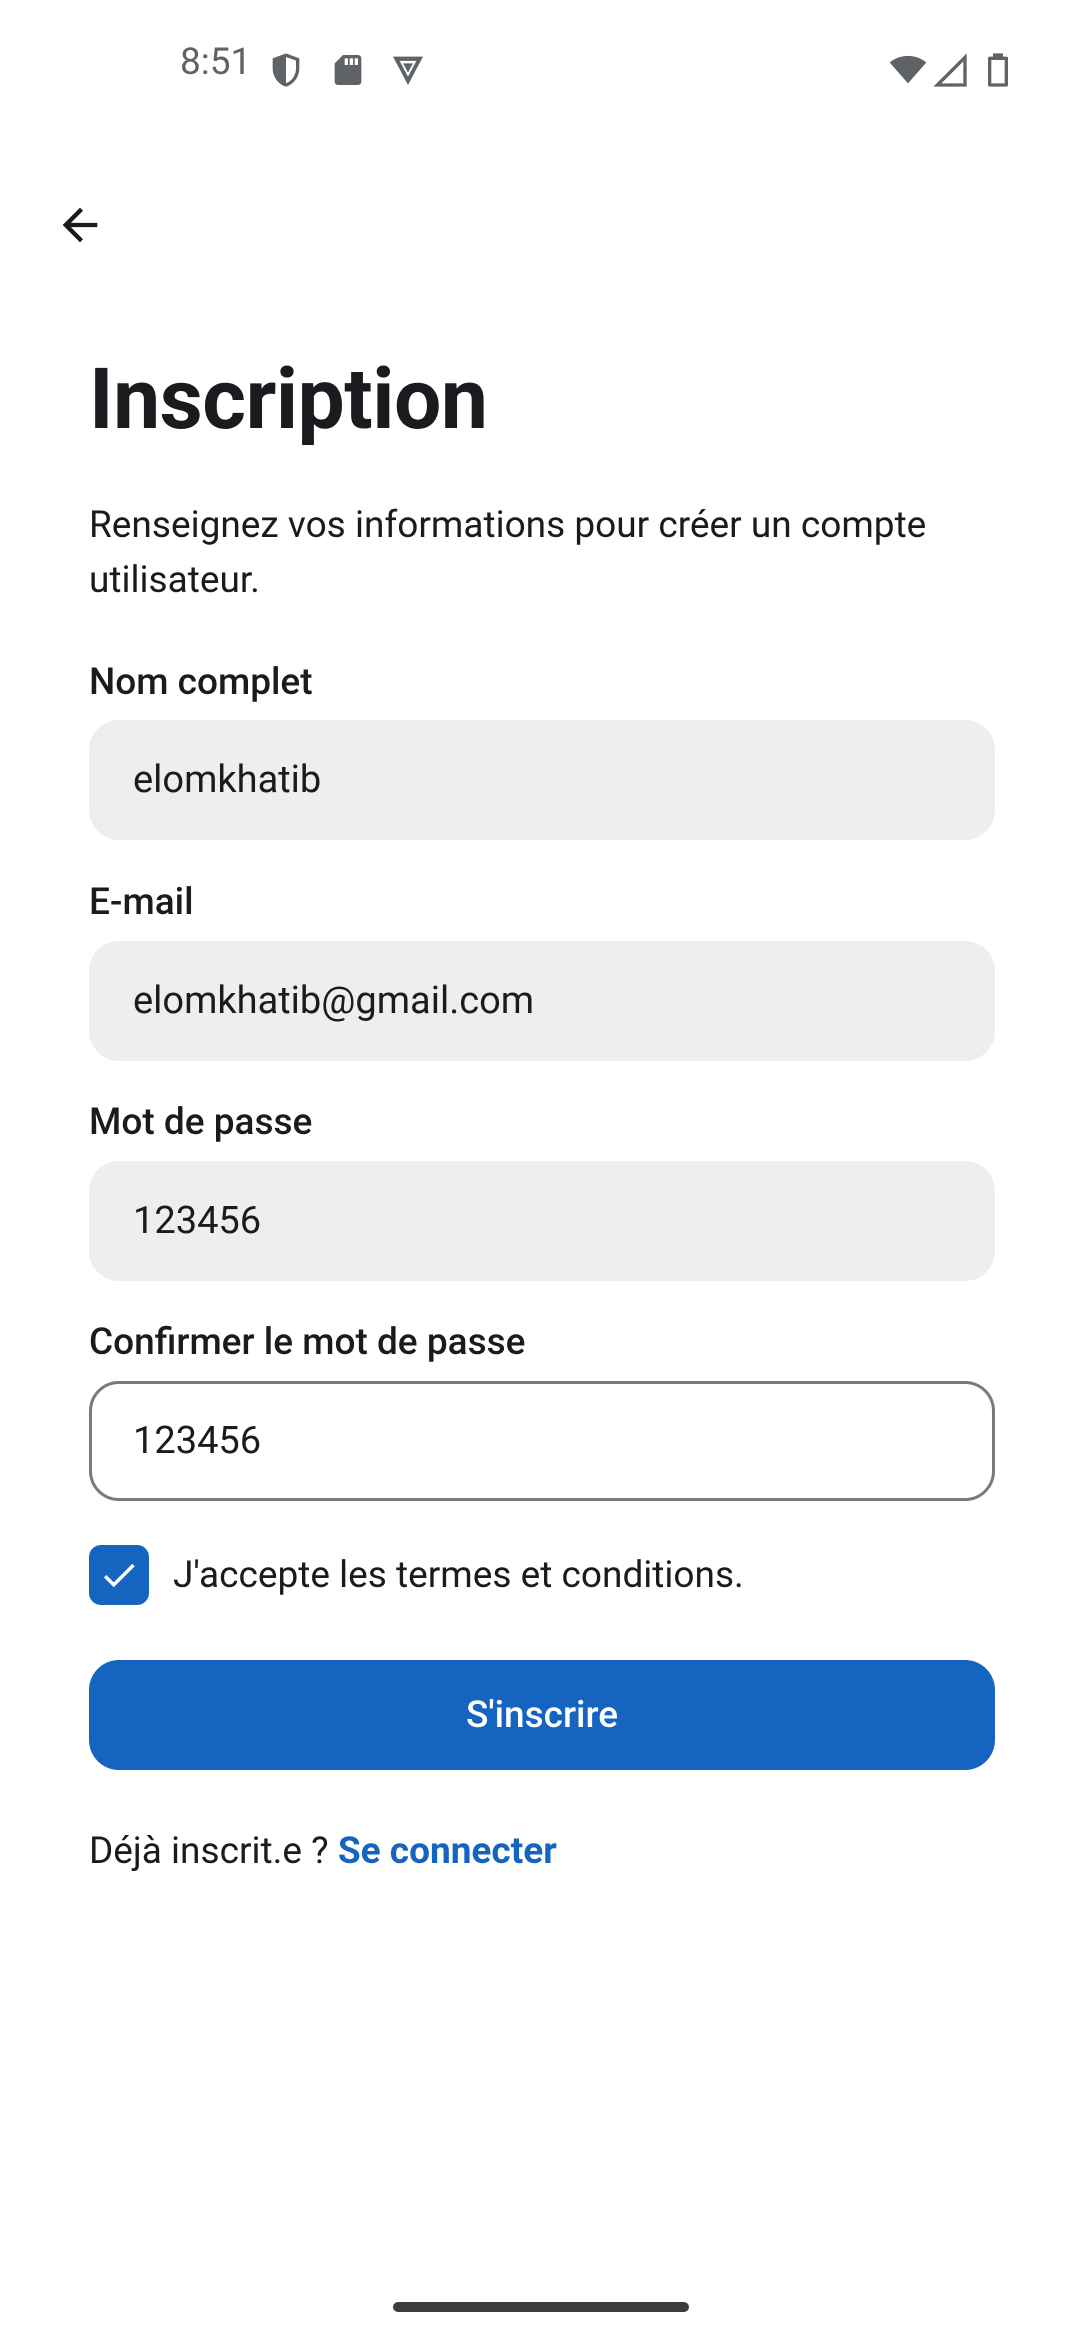  I want to click on back-button, so click(80, 225).